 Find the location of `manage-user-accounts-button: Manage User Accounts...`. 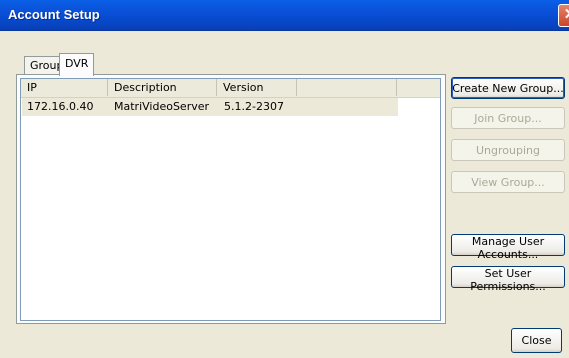

manage-user-accounts-button: Manage User Accounts... is located at coordinates (508, 247).